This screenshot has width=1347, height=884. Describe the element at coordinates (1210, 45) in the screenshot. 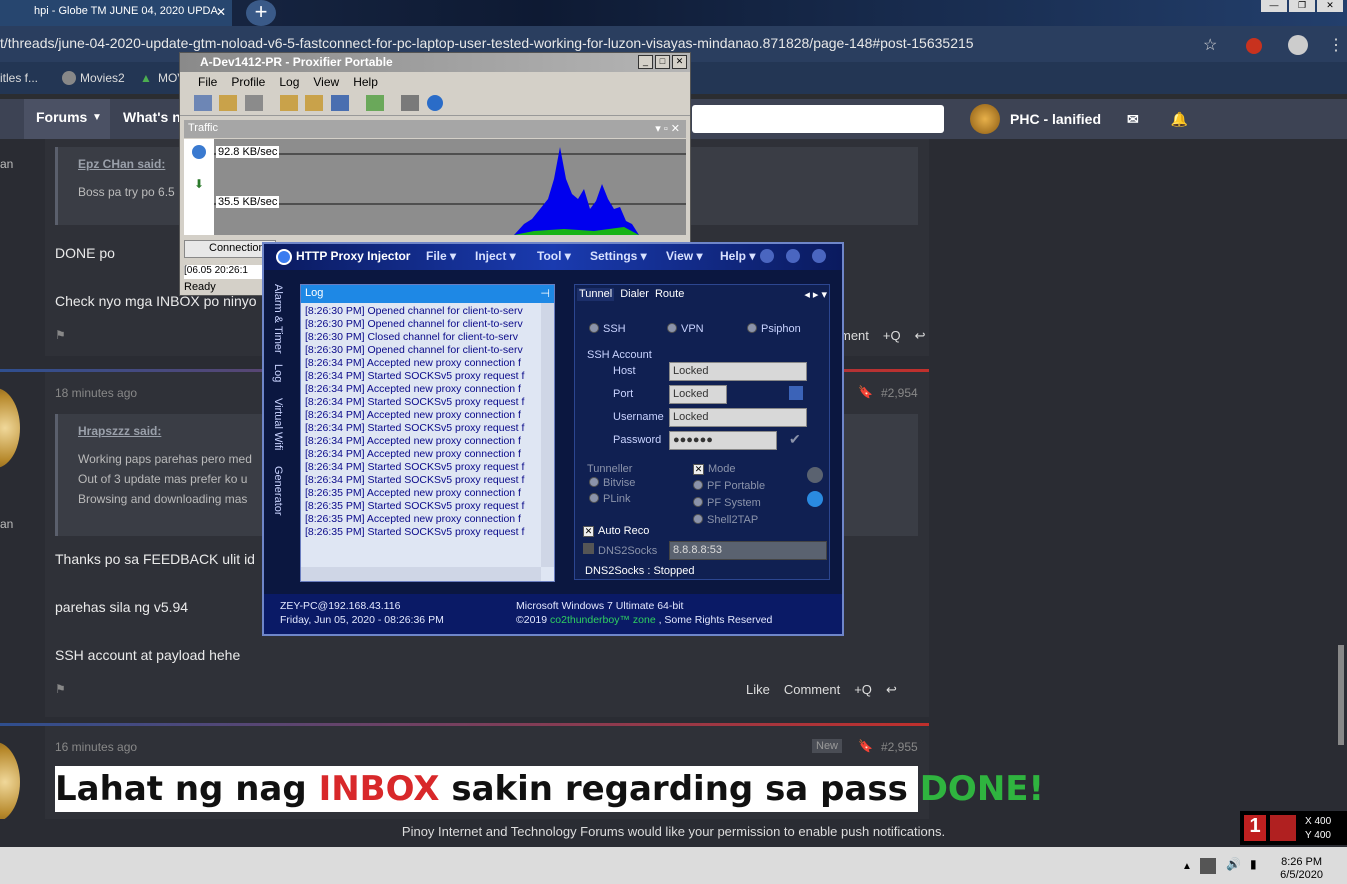

I see `bookmark-star-icon: ☆` at that location.